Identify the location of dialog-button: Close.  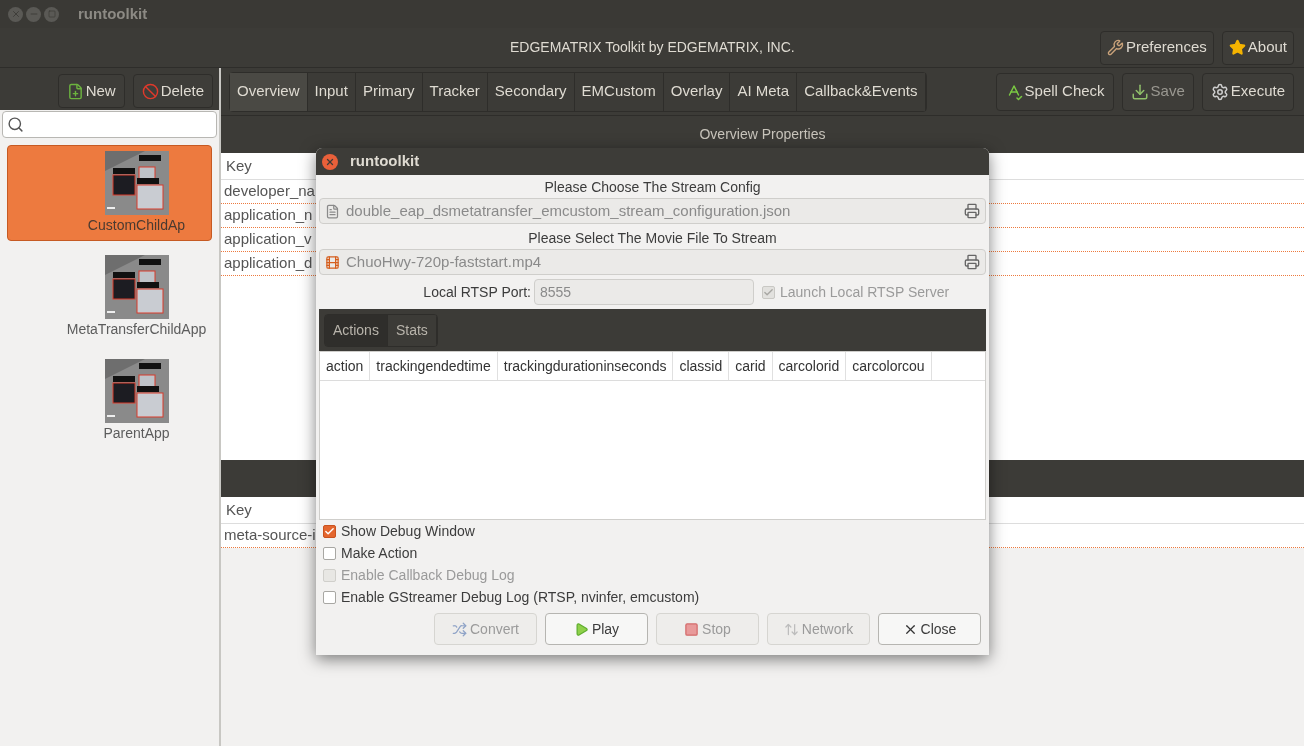
(929, 629).